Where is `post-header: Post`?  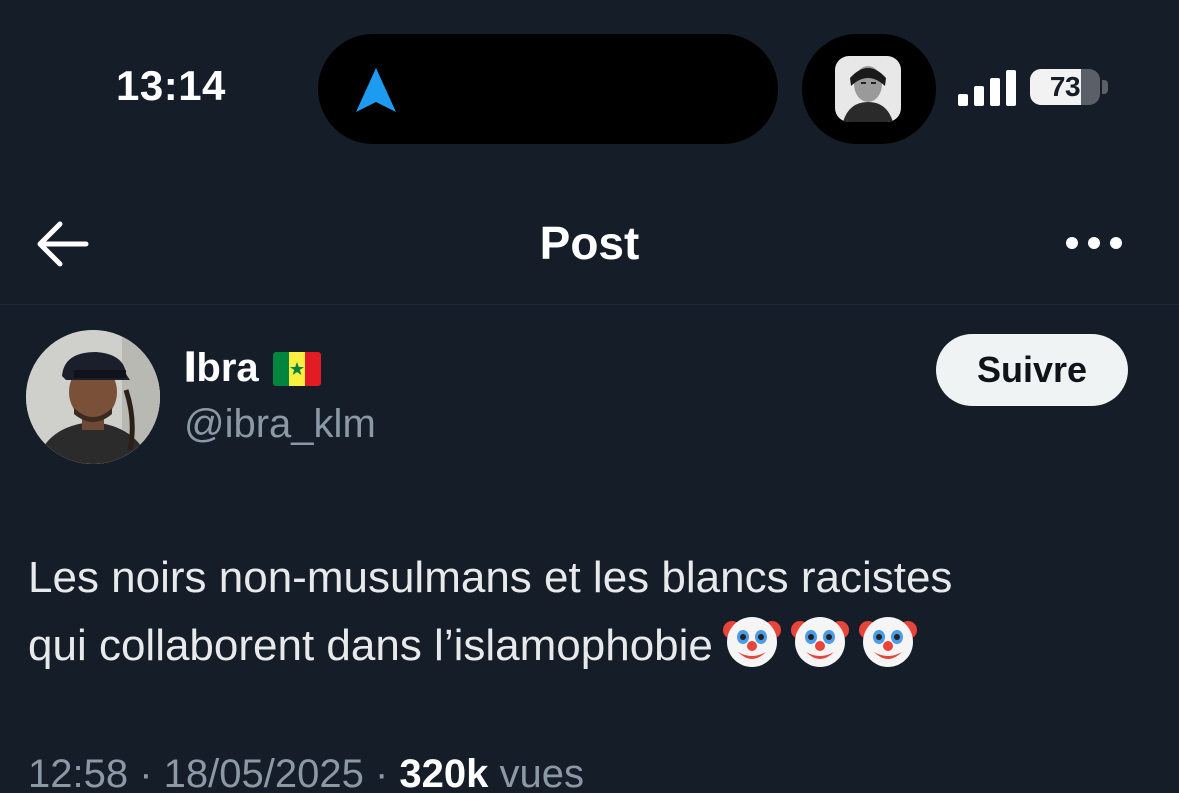 post-header: Post is located at coordinates (589, 244).